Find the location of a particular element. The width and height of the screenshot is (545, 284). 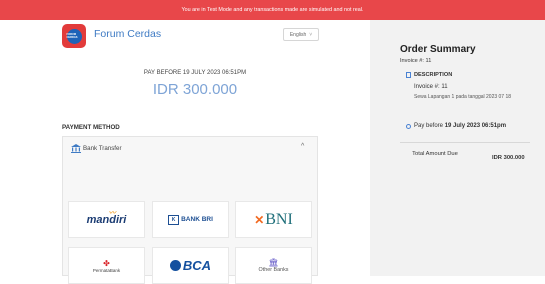

mandiri-logo-text: mandiri is located at coordinates (106, 219).